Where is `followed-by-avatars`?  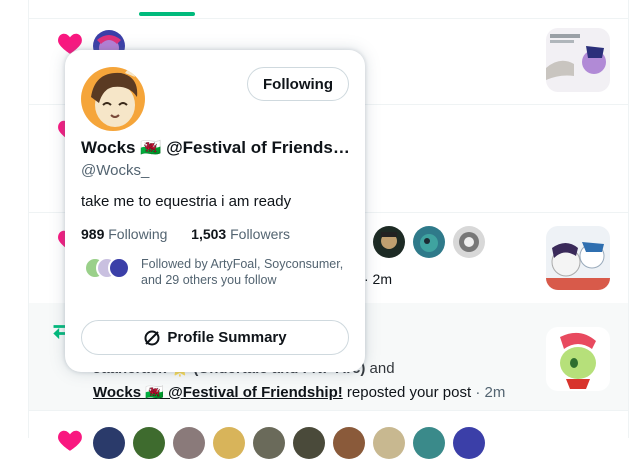 followed-by-avatars is located at coordinates (107, 268).